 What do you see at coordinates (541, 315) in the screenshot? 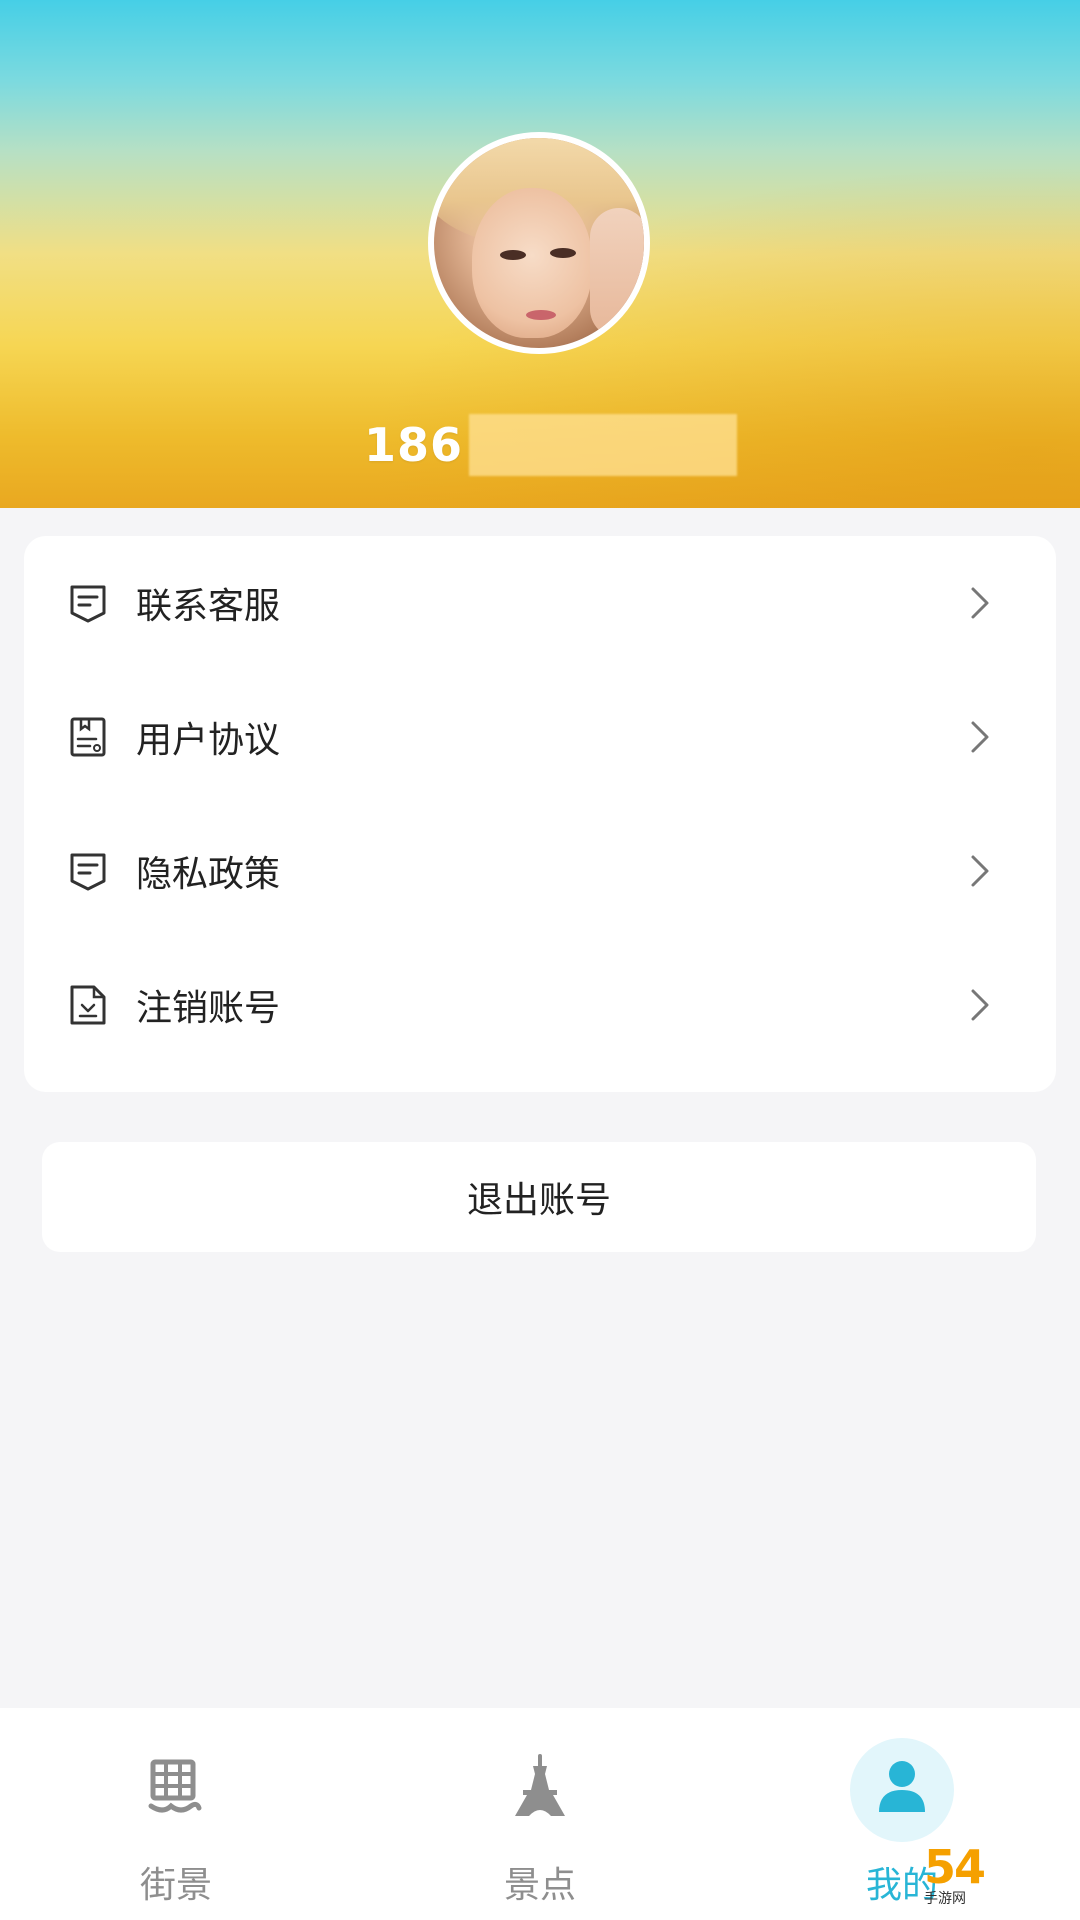
I see `avatar-lips` at bounding box center [541, 315].